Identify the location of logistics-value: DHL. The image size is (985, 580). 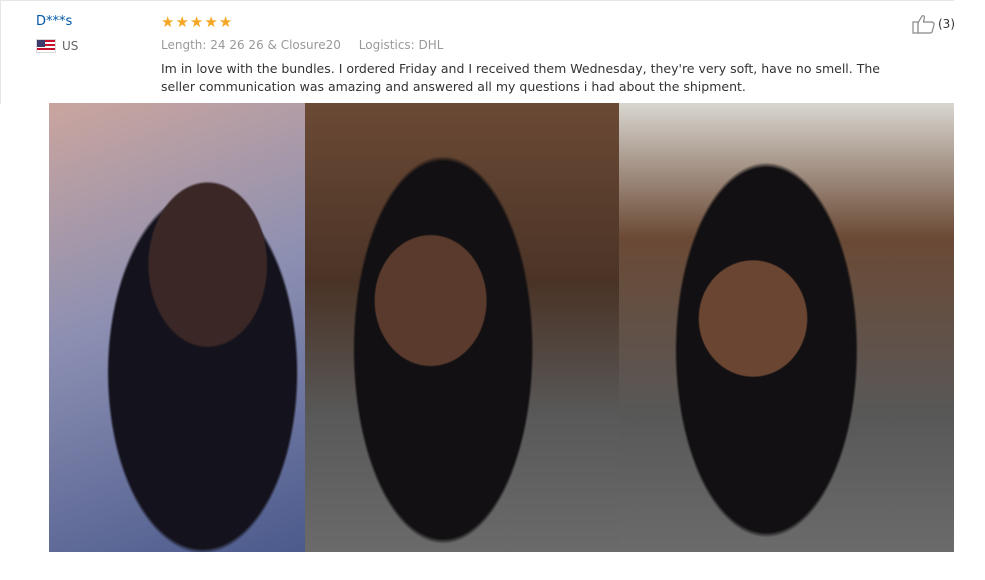
(431, 45).